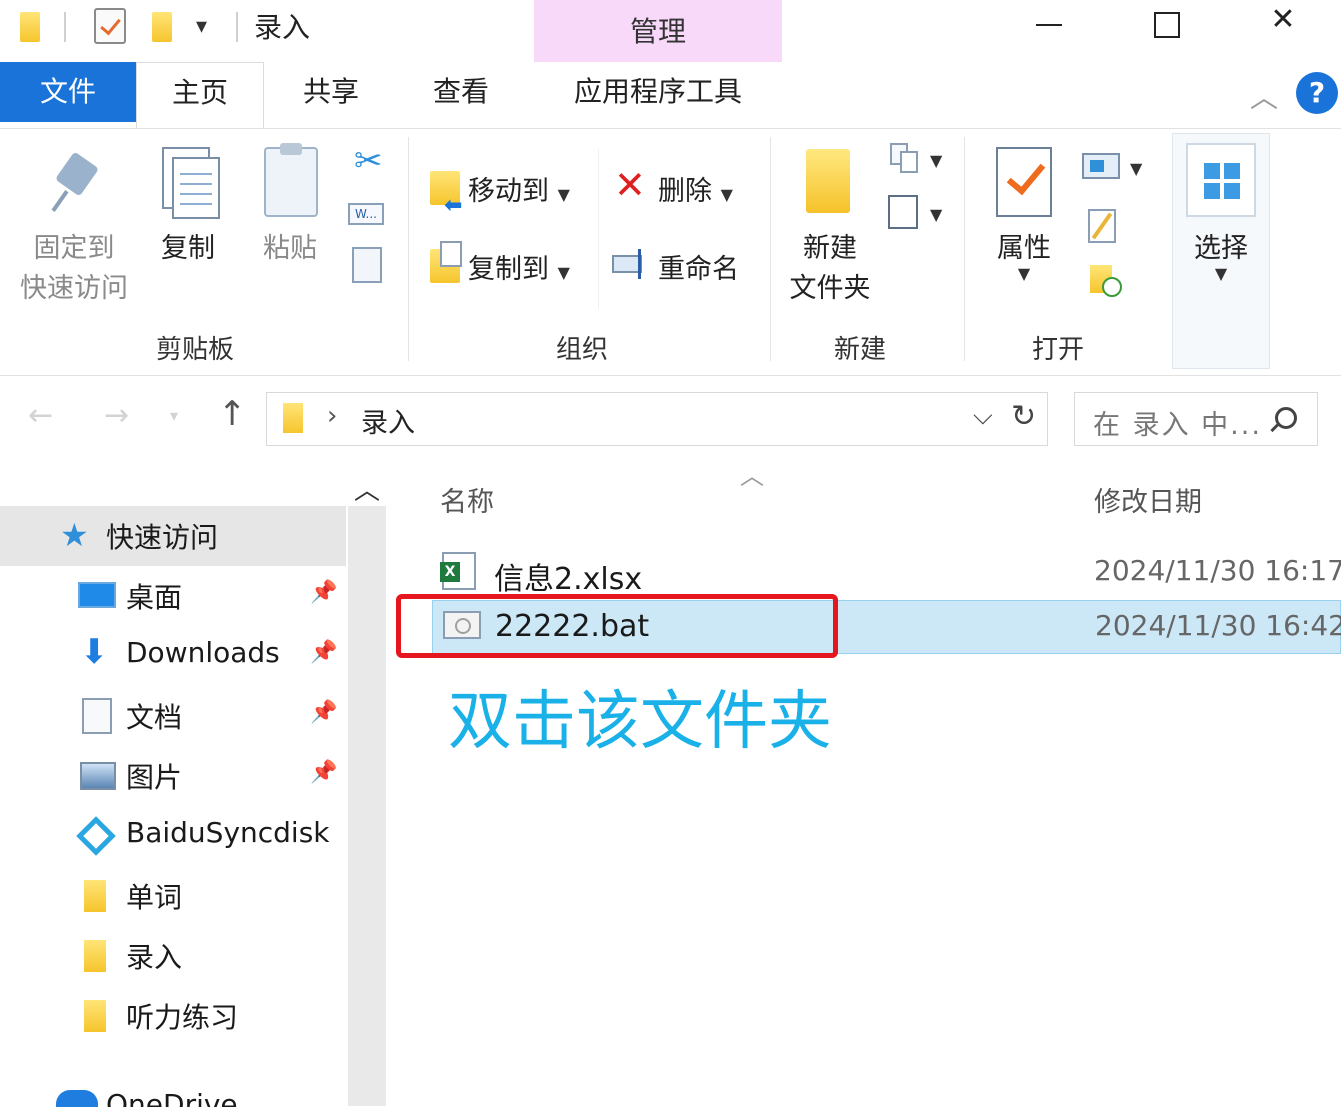 This screenshot has height=1107, width=1341. I want to click on tab-share: 共享, so click(331, 92).